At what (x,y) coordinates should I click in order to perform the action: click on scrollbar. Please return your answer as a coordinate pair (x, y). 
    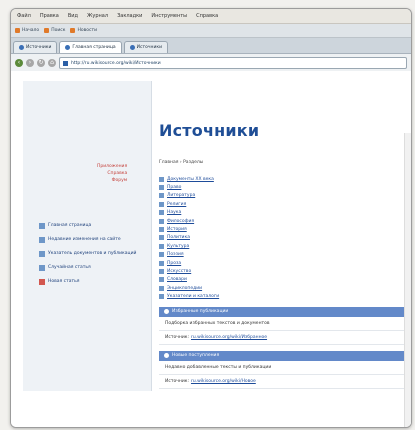
    Looking at the image, I should click on (407, 280).